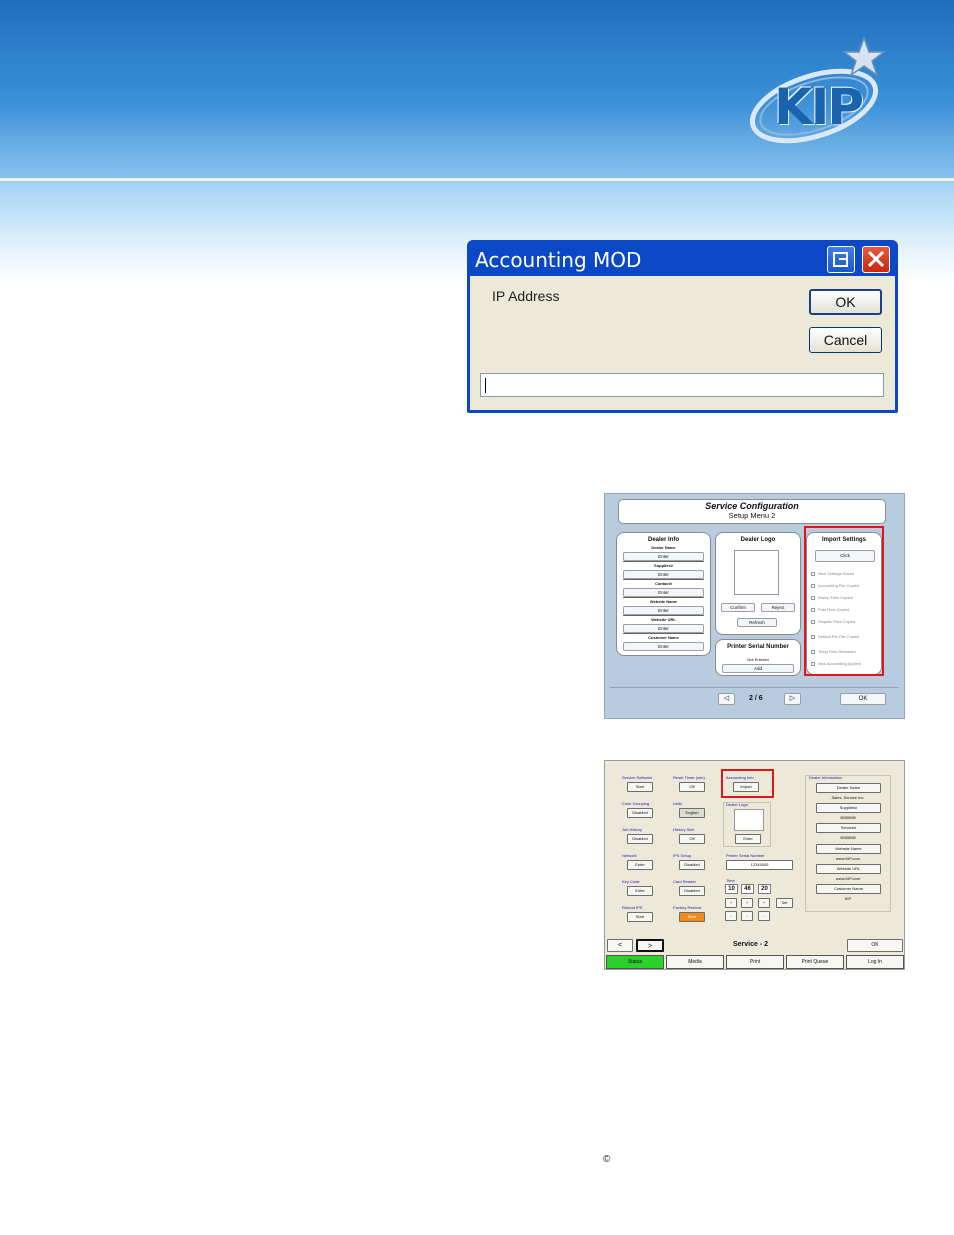  I want to click on service-software-button: Start, so click(640, 787).